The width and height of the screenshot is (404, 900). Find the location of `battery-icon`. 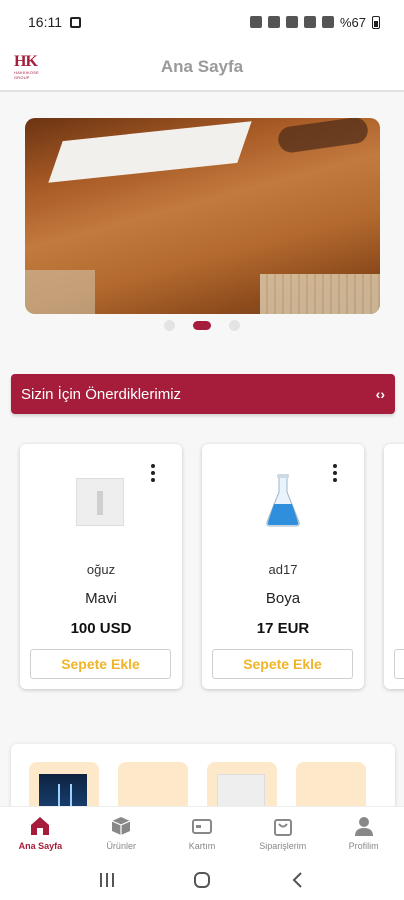

battery-icon is located at coordinates (376, 22).